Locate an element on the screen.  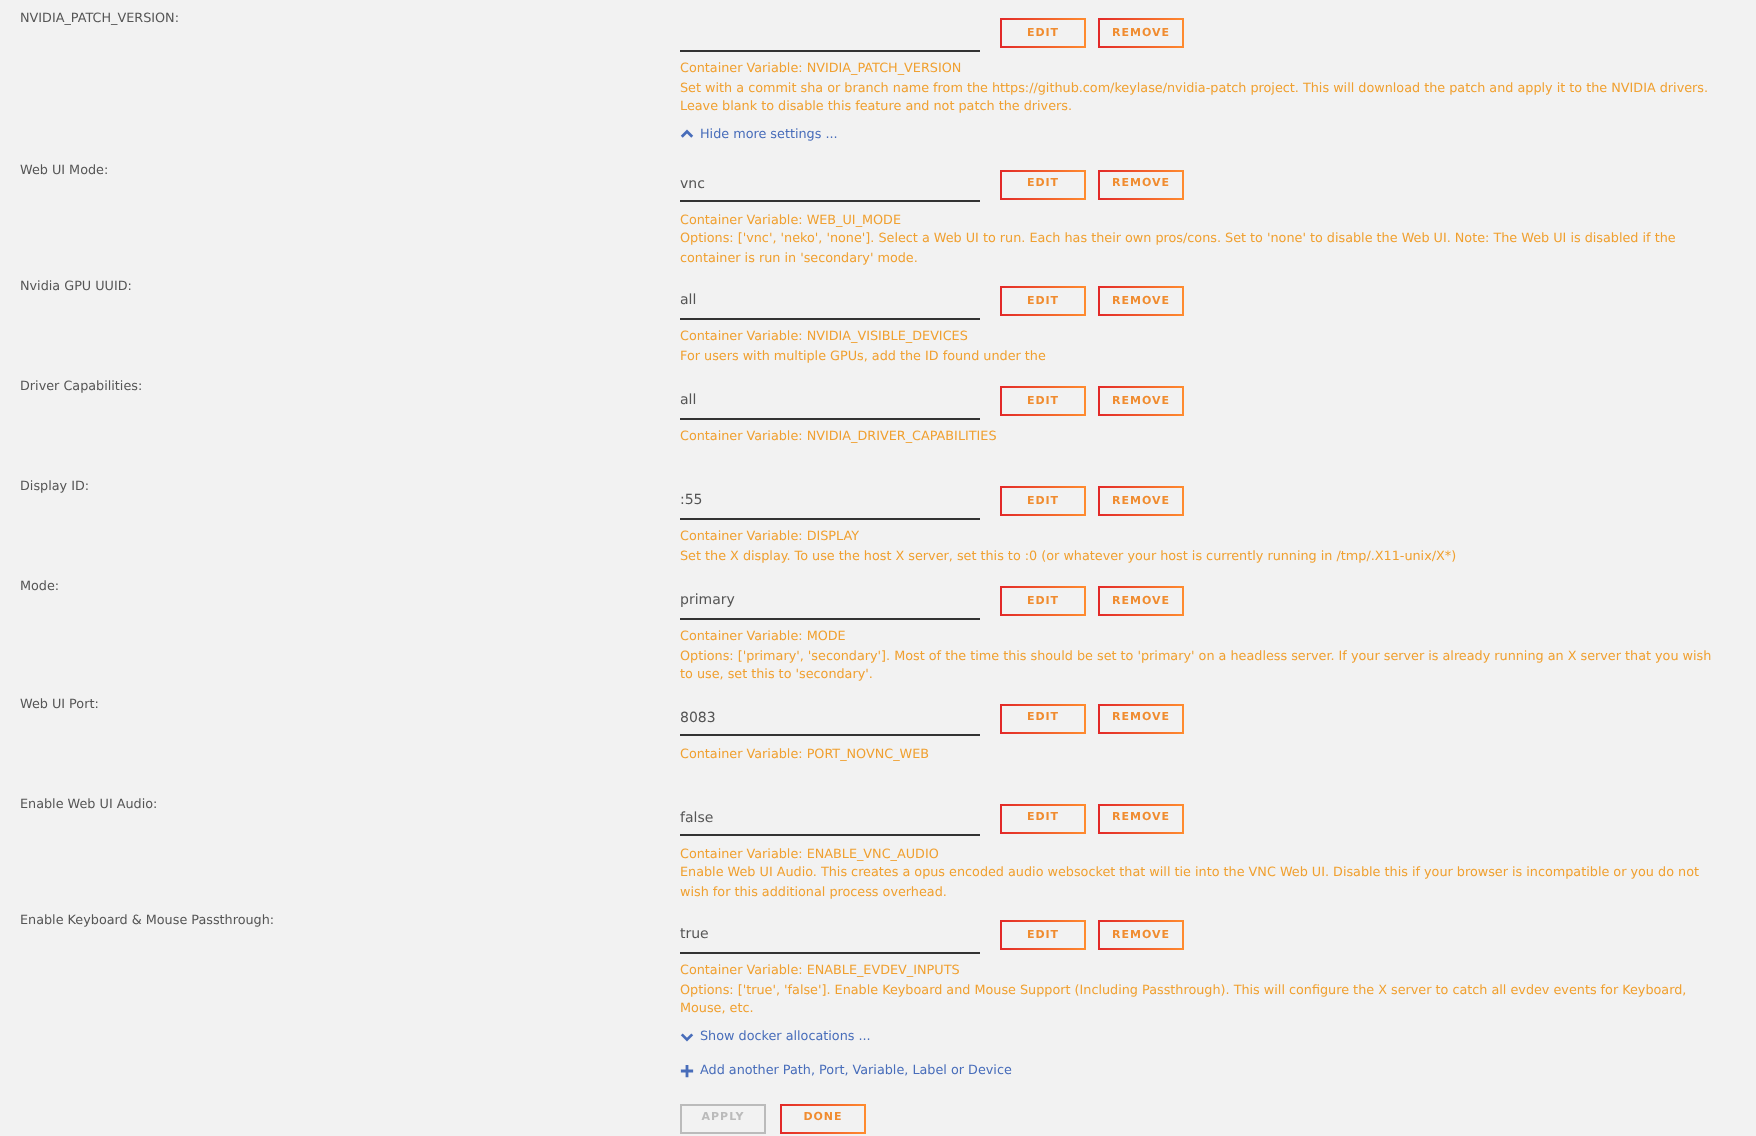
chevron-up-icon is located at coordinates (687, 134).